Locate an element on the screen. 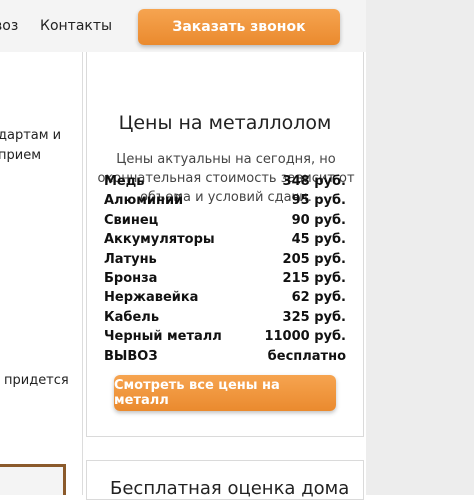 This screenshot has width=474, height=500. price-item-name: Латунь is located at coordinates (130, 259).